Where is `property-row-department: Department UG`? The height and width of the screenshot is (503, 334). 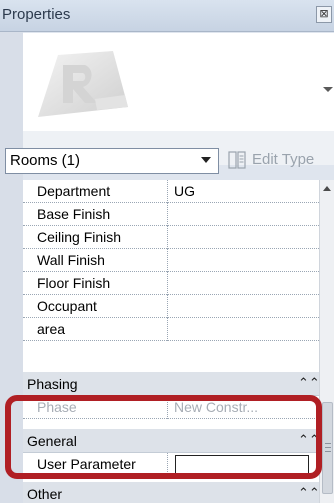 property-row-department: Department UG is located at coordinates (171, 191).